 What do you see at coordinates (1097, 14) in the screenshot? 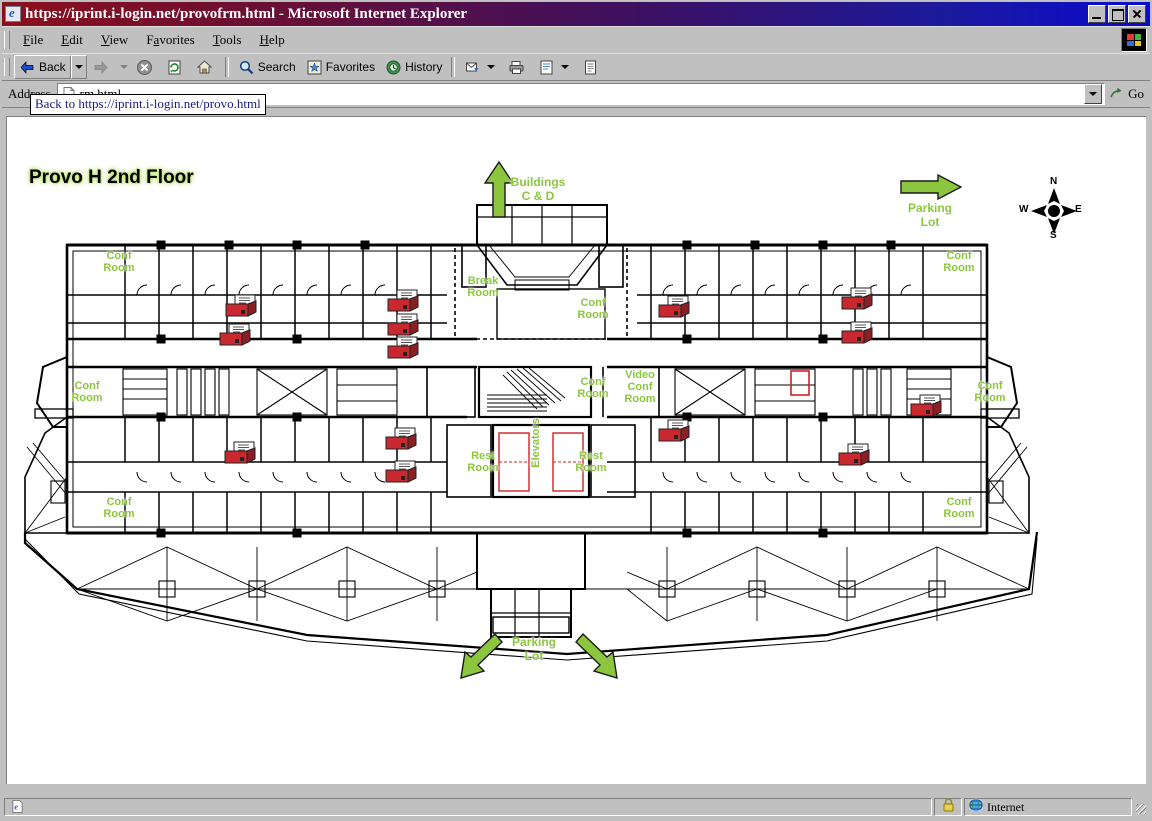
I see `minimize-button` at bounding box center [1097, 14].